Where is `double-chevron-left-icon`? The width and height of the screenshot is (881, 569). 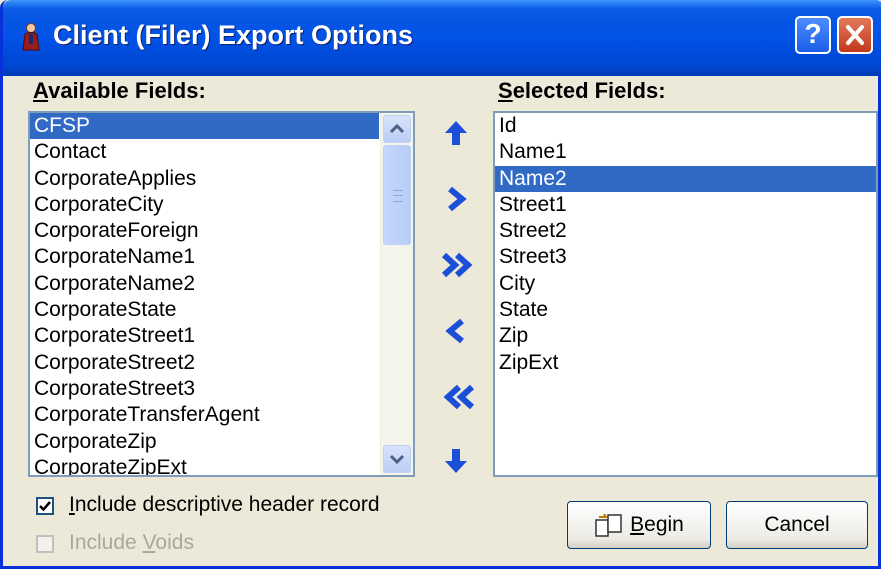
double-chevron-left-icon is located at coordinates (459, 397).